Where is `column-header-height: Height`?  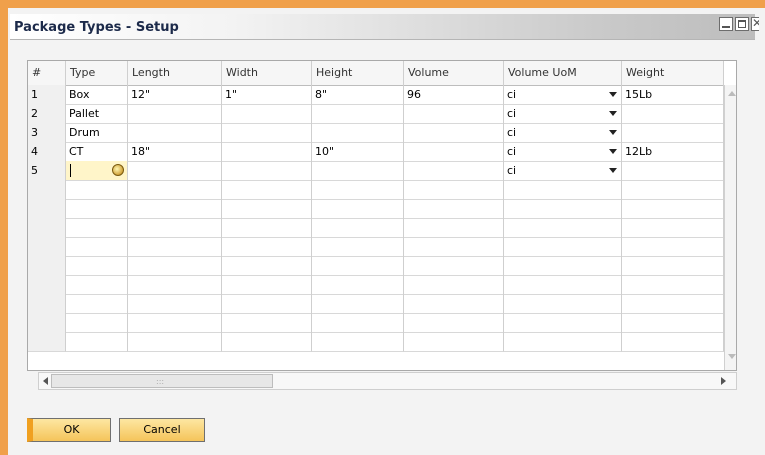
column-header-height: Height is located at coordinates (358, 73).